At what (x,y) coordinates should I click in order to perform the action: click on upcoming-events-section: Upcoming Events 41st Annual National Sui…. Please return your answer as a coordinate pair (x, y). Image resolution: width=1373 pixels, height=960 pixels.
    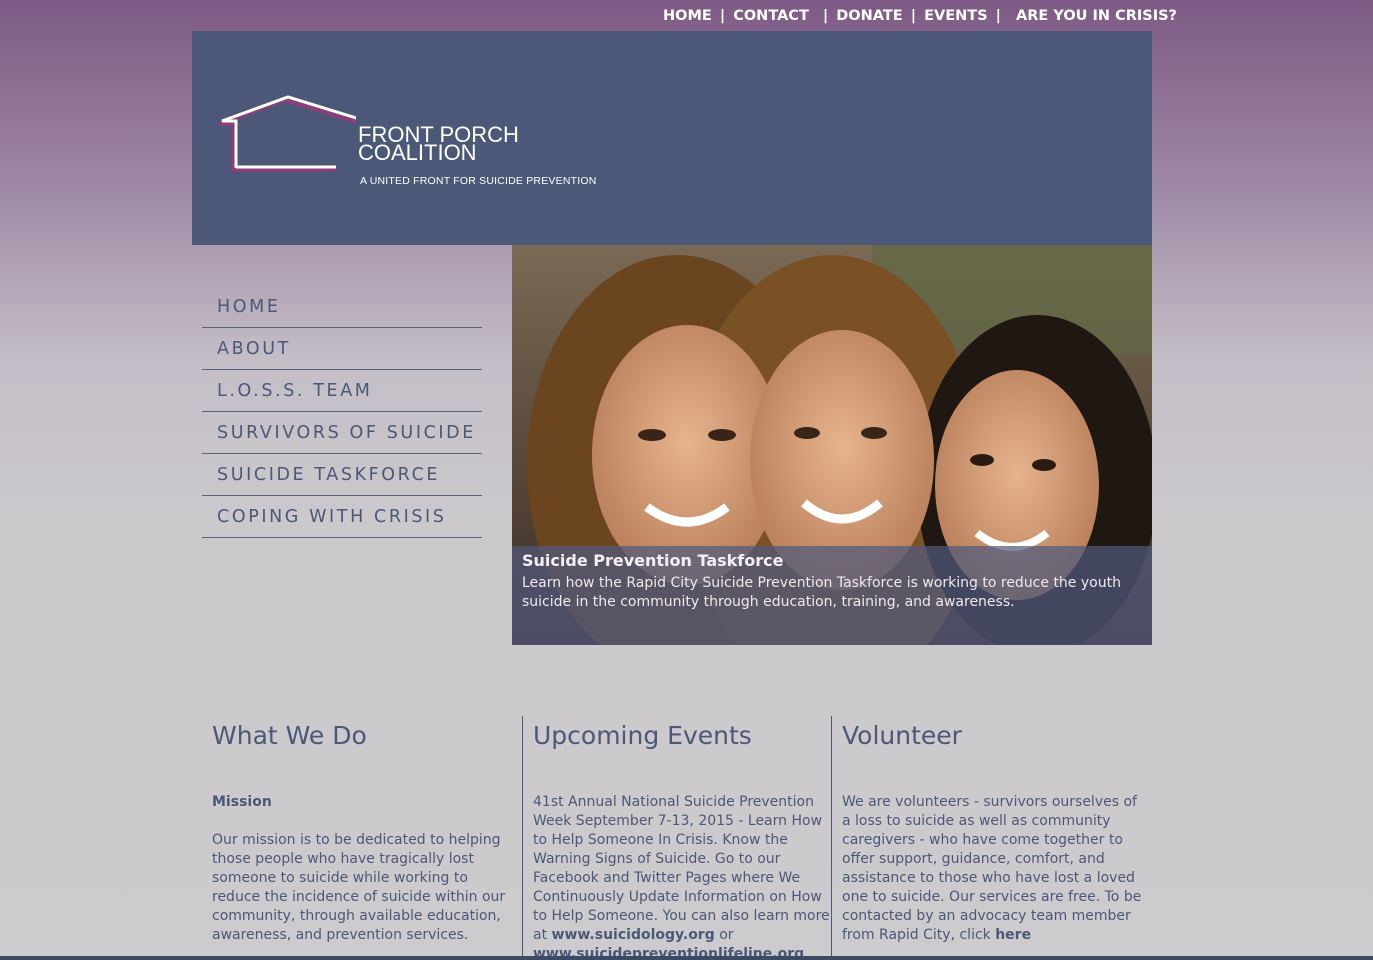
    Looking at the image, I should click on (676, 838).